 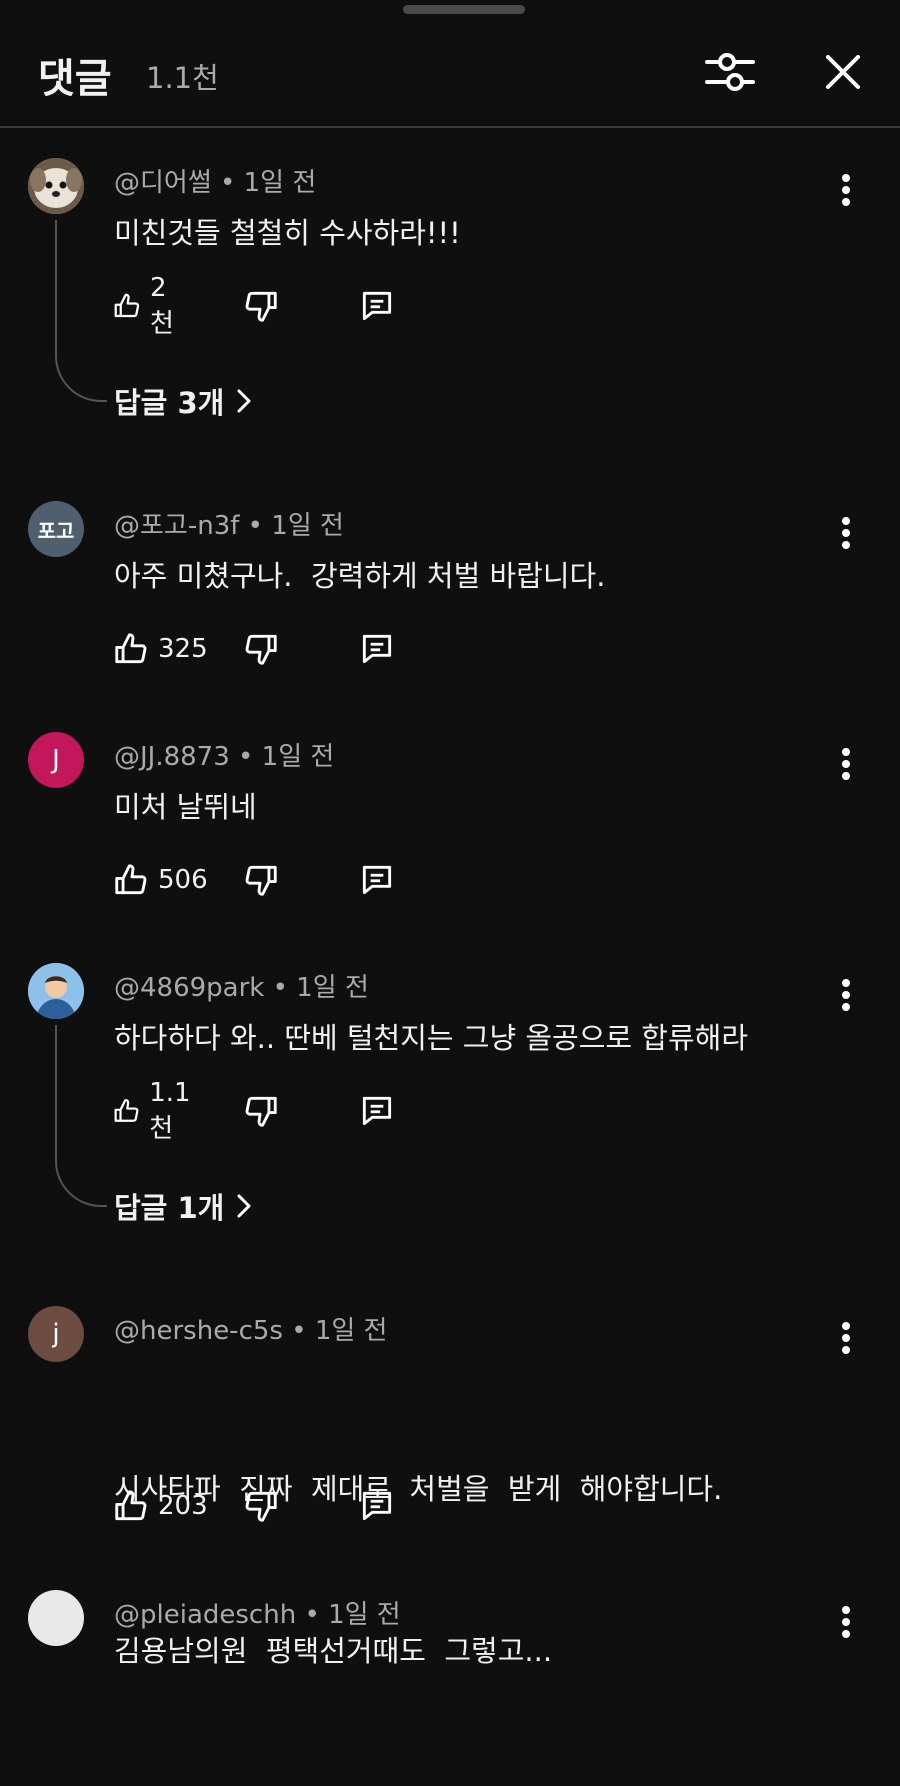 What do you see at coordinates (176, 526) in the screenshot?
I see `comment-author: @포고-n3f` at bounding box center [176, 526].